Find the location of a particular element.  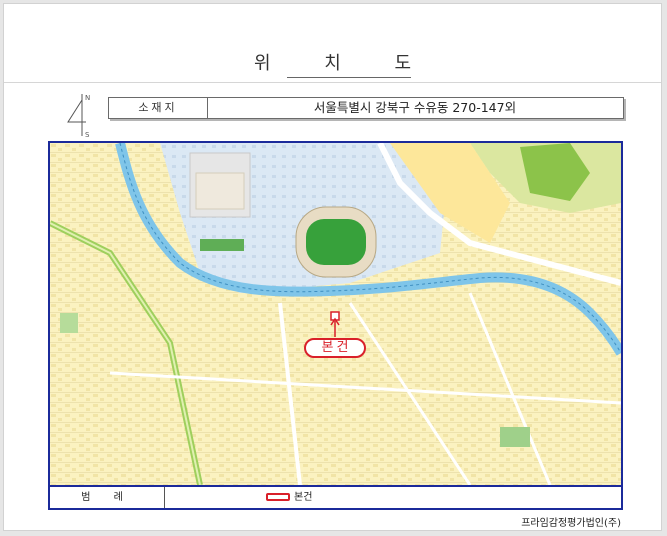

location-box: 소재지 서울특별시 강북구 수유동 270-147외 is located at coordinates (366, 108).